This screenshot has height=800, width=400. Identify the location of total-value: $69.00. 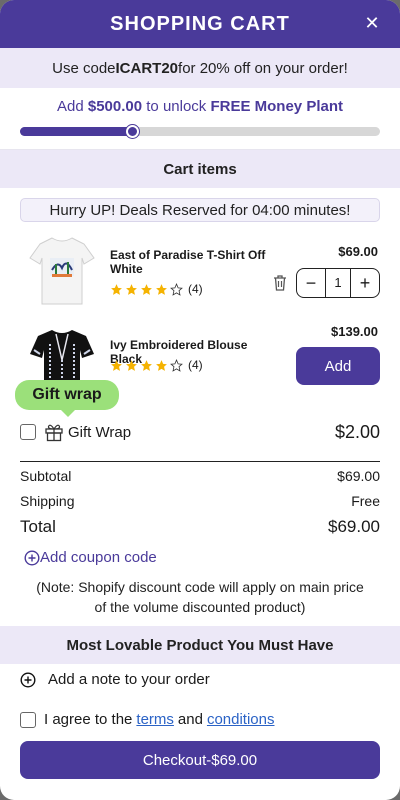
(354, 526).